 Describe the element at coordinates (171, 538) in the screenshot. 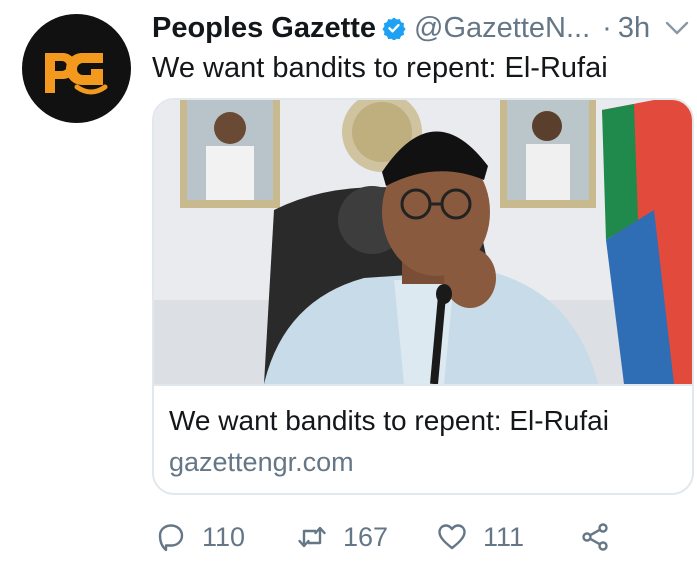

I see `reply-icon` at that location.